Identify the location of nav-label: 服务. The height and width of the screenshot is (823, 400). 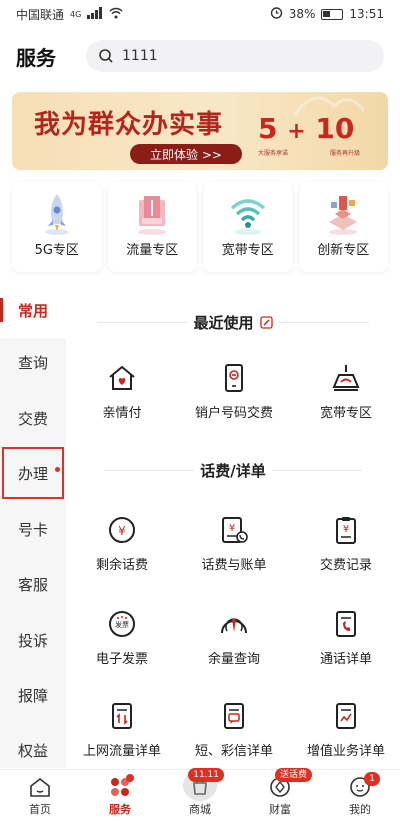
(120, 809).